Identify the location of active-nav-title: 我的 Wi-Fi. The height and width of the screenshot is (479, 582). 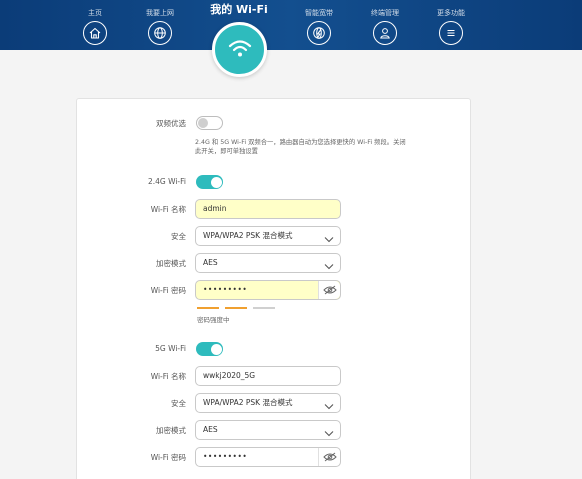
(239, 9).